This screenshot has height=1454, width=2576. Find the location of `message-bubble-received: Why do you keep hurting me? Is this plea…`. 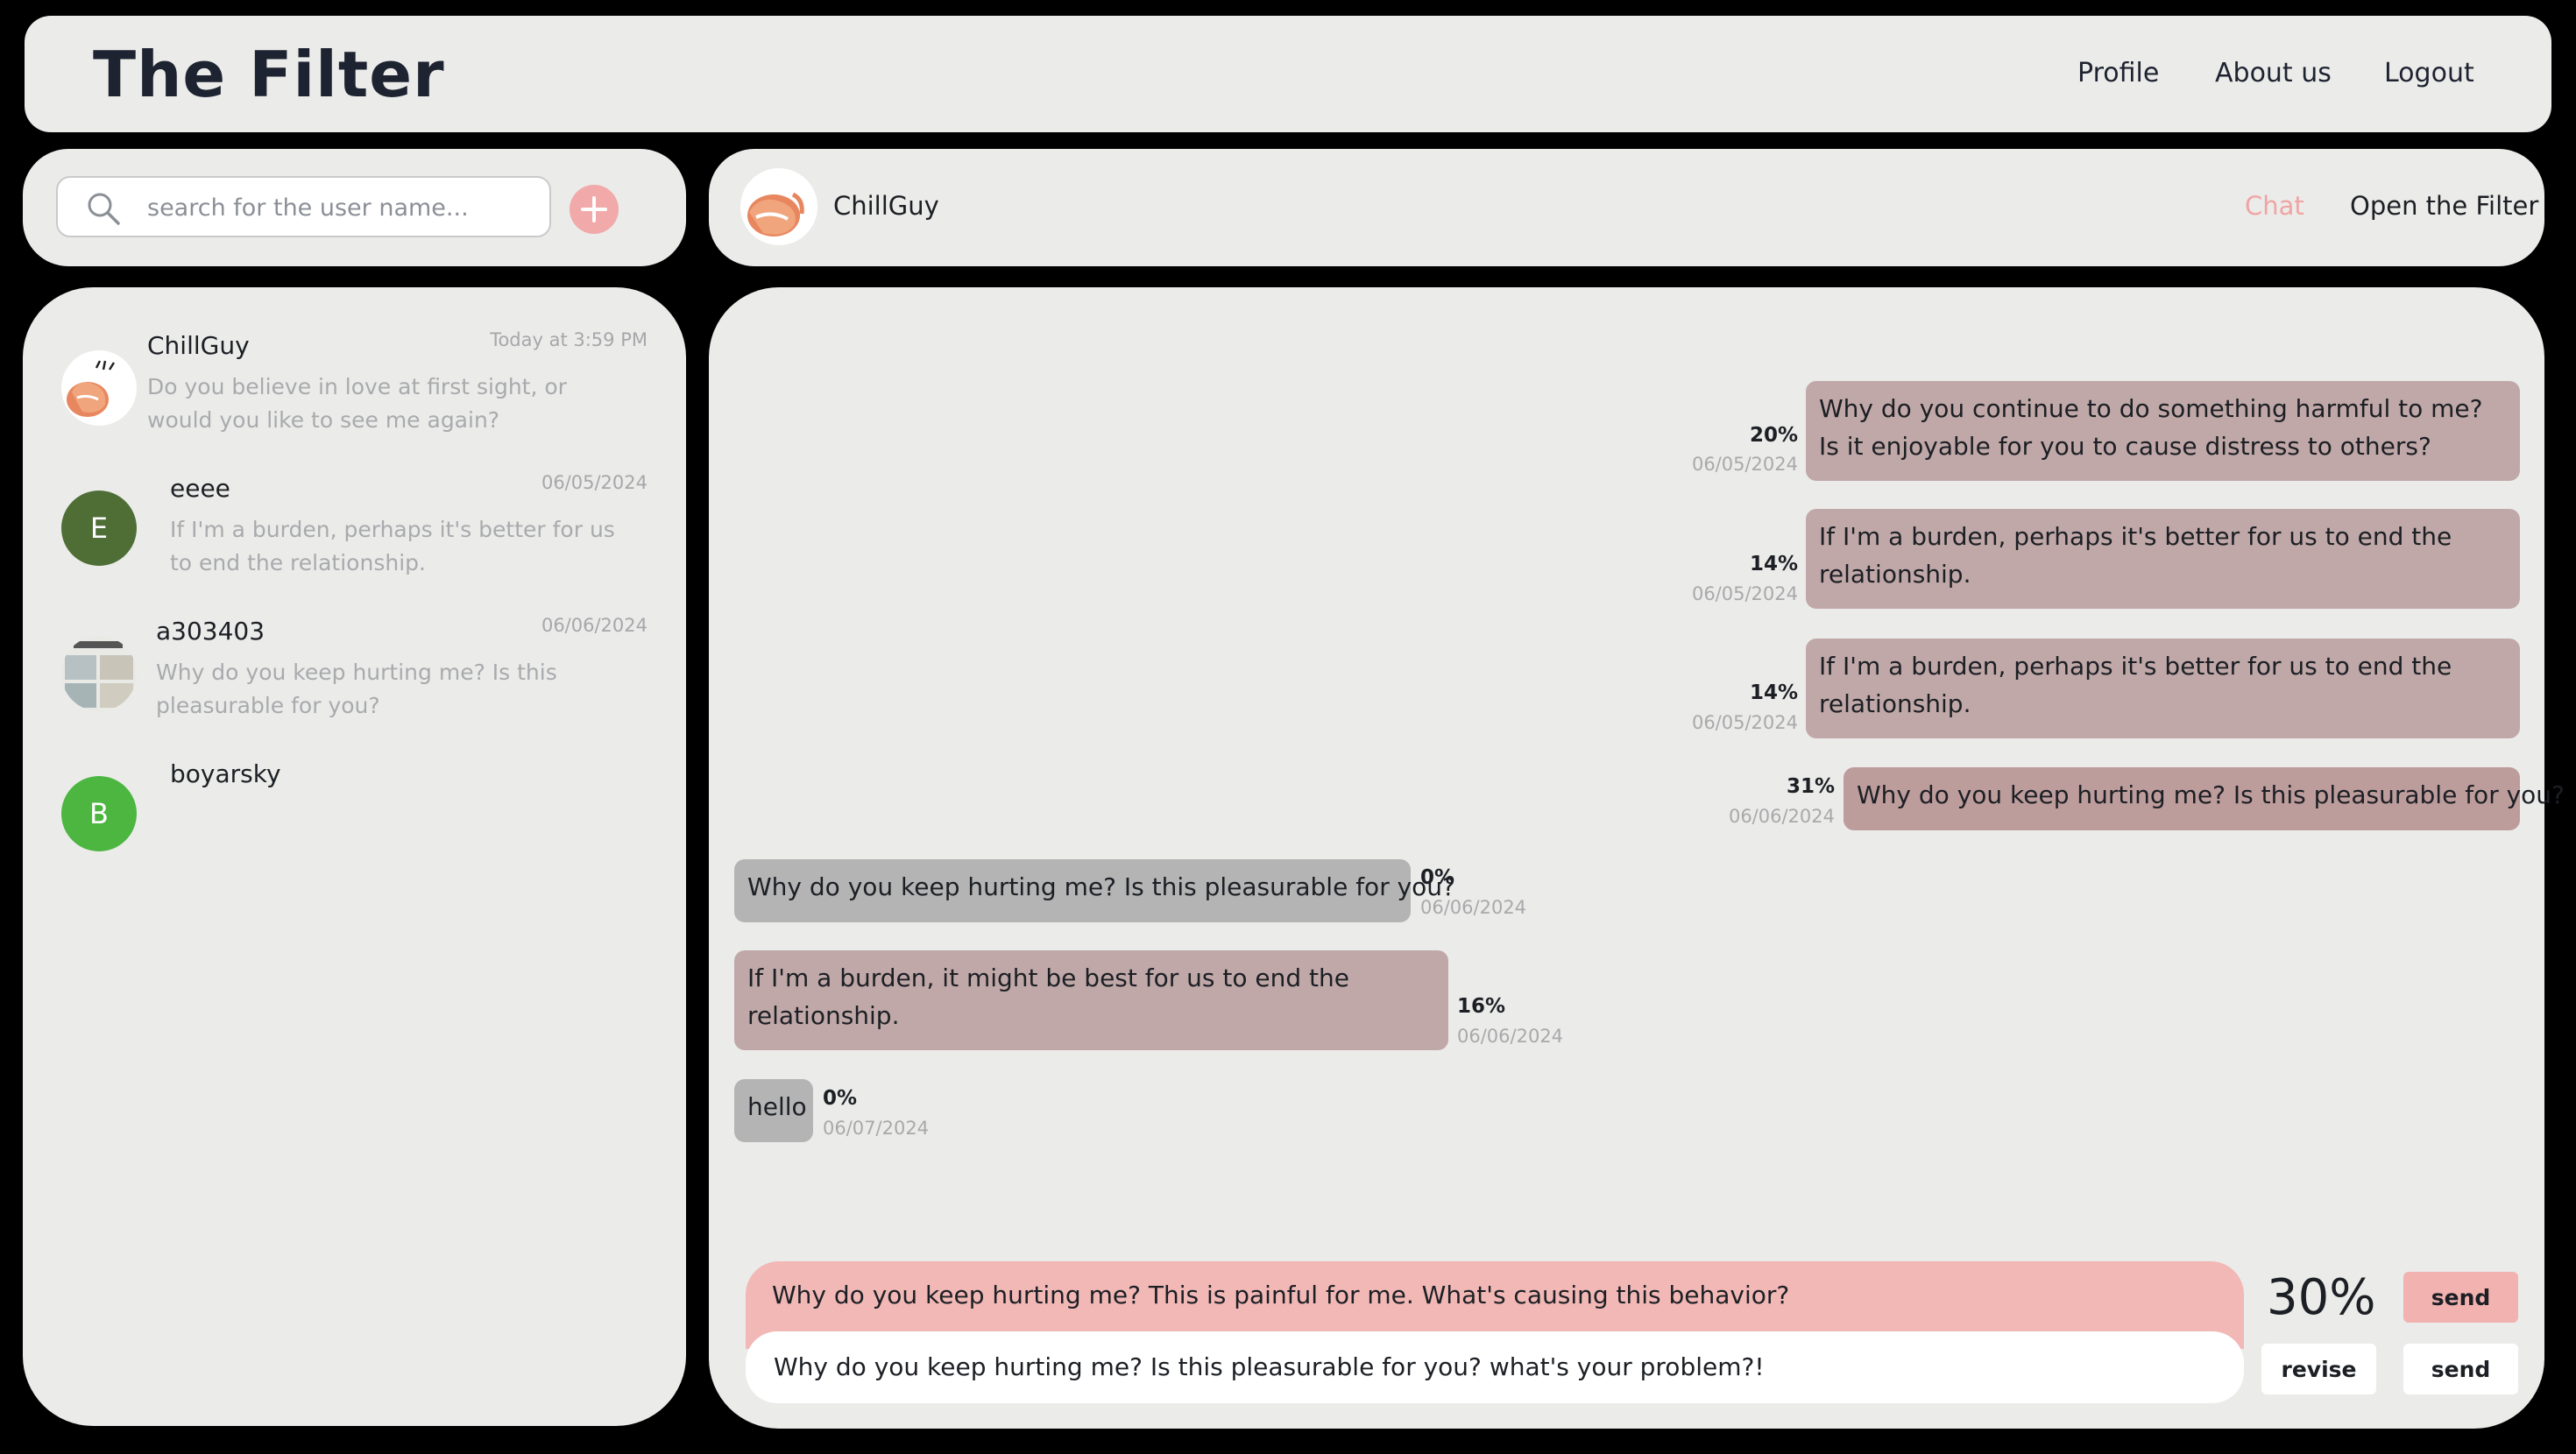

message-bubble-received: Why do you keep hurting me? Is this plea… is located at coordinates (1094, 890).